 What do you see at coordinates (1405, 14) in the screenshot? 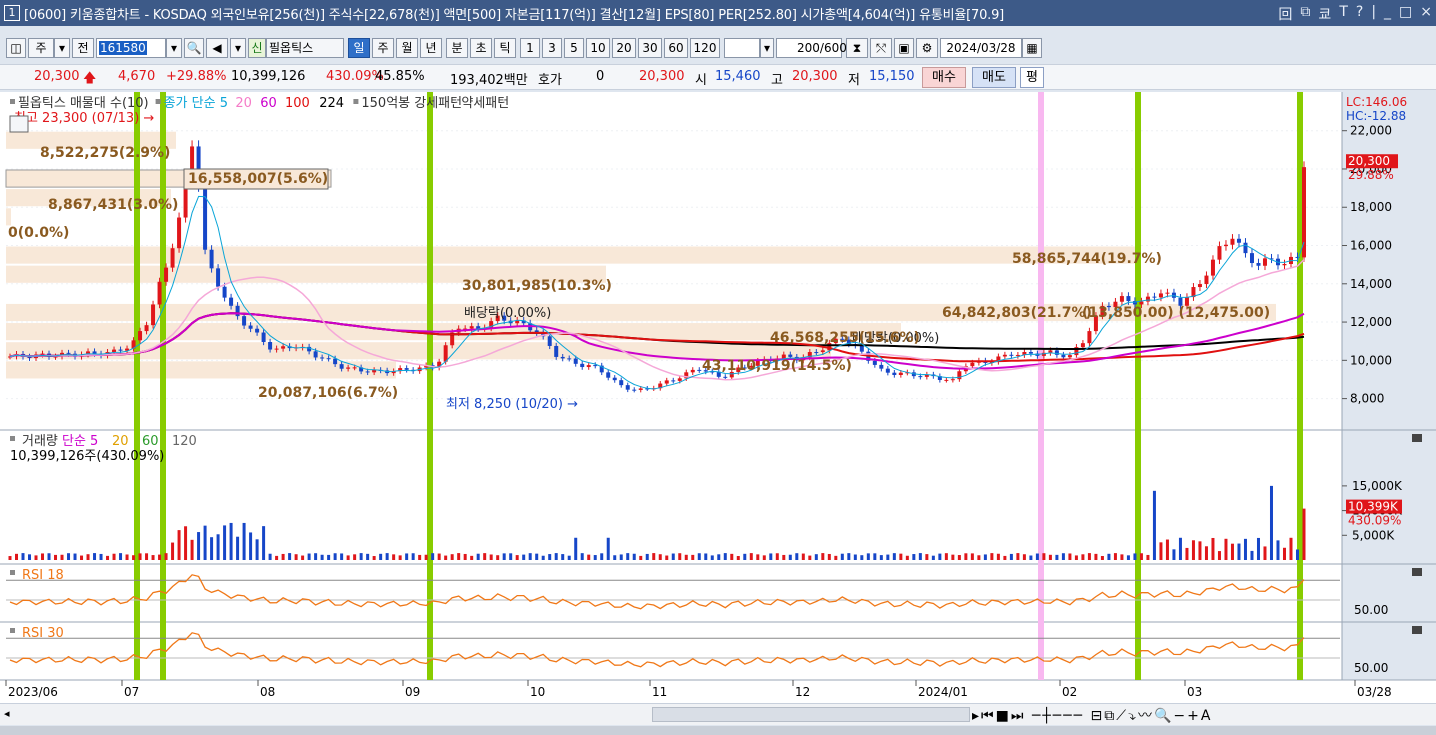
I see `maximize-icon: □` at bounding box center [1405, 14].